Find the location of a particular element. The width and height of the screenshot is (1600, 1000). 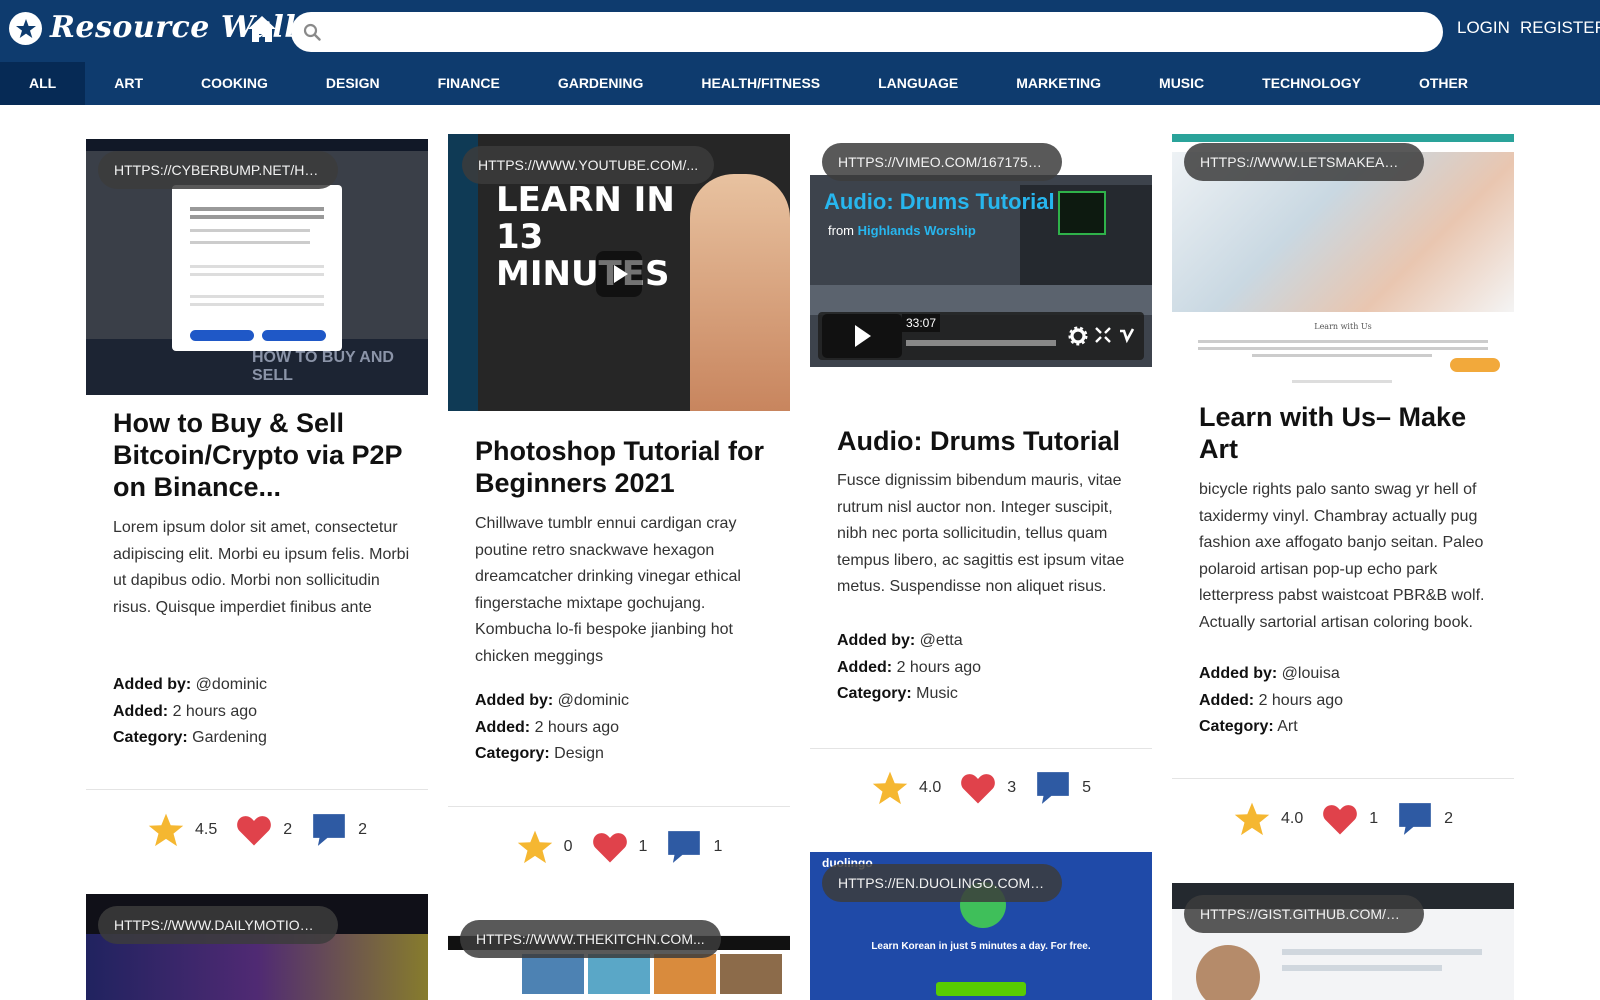

login-link: LOGIN is located at coordinates (1483, 28).